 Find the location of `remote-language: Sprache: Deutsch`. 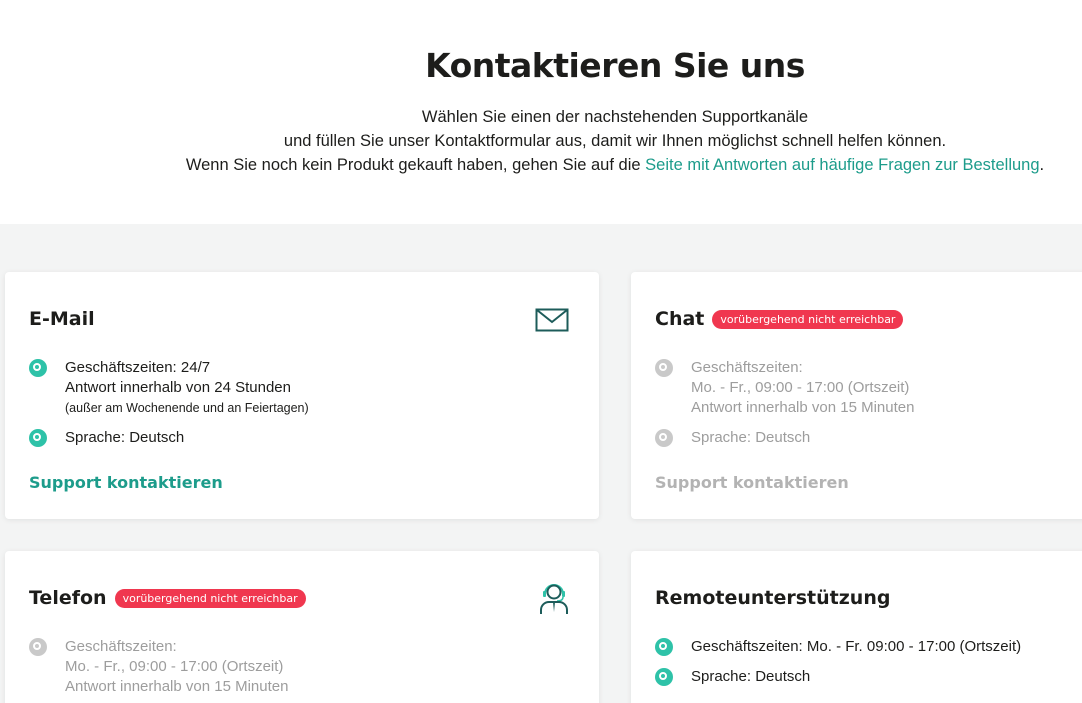

remote-language: Sprache: Deutsch is located at coordinates (751, 676).